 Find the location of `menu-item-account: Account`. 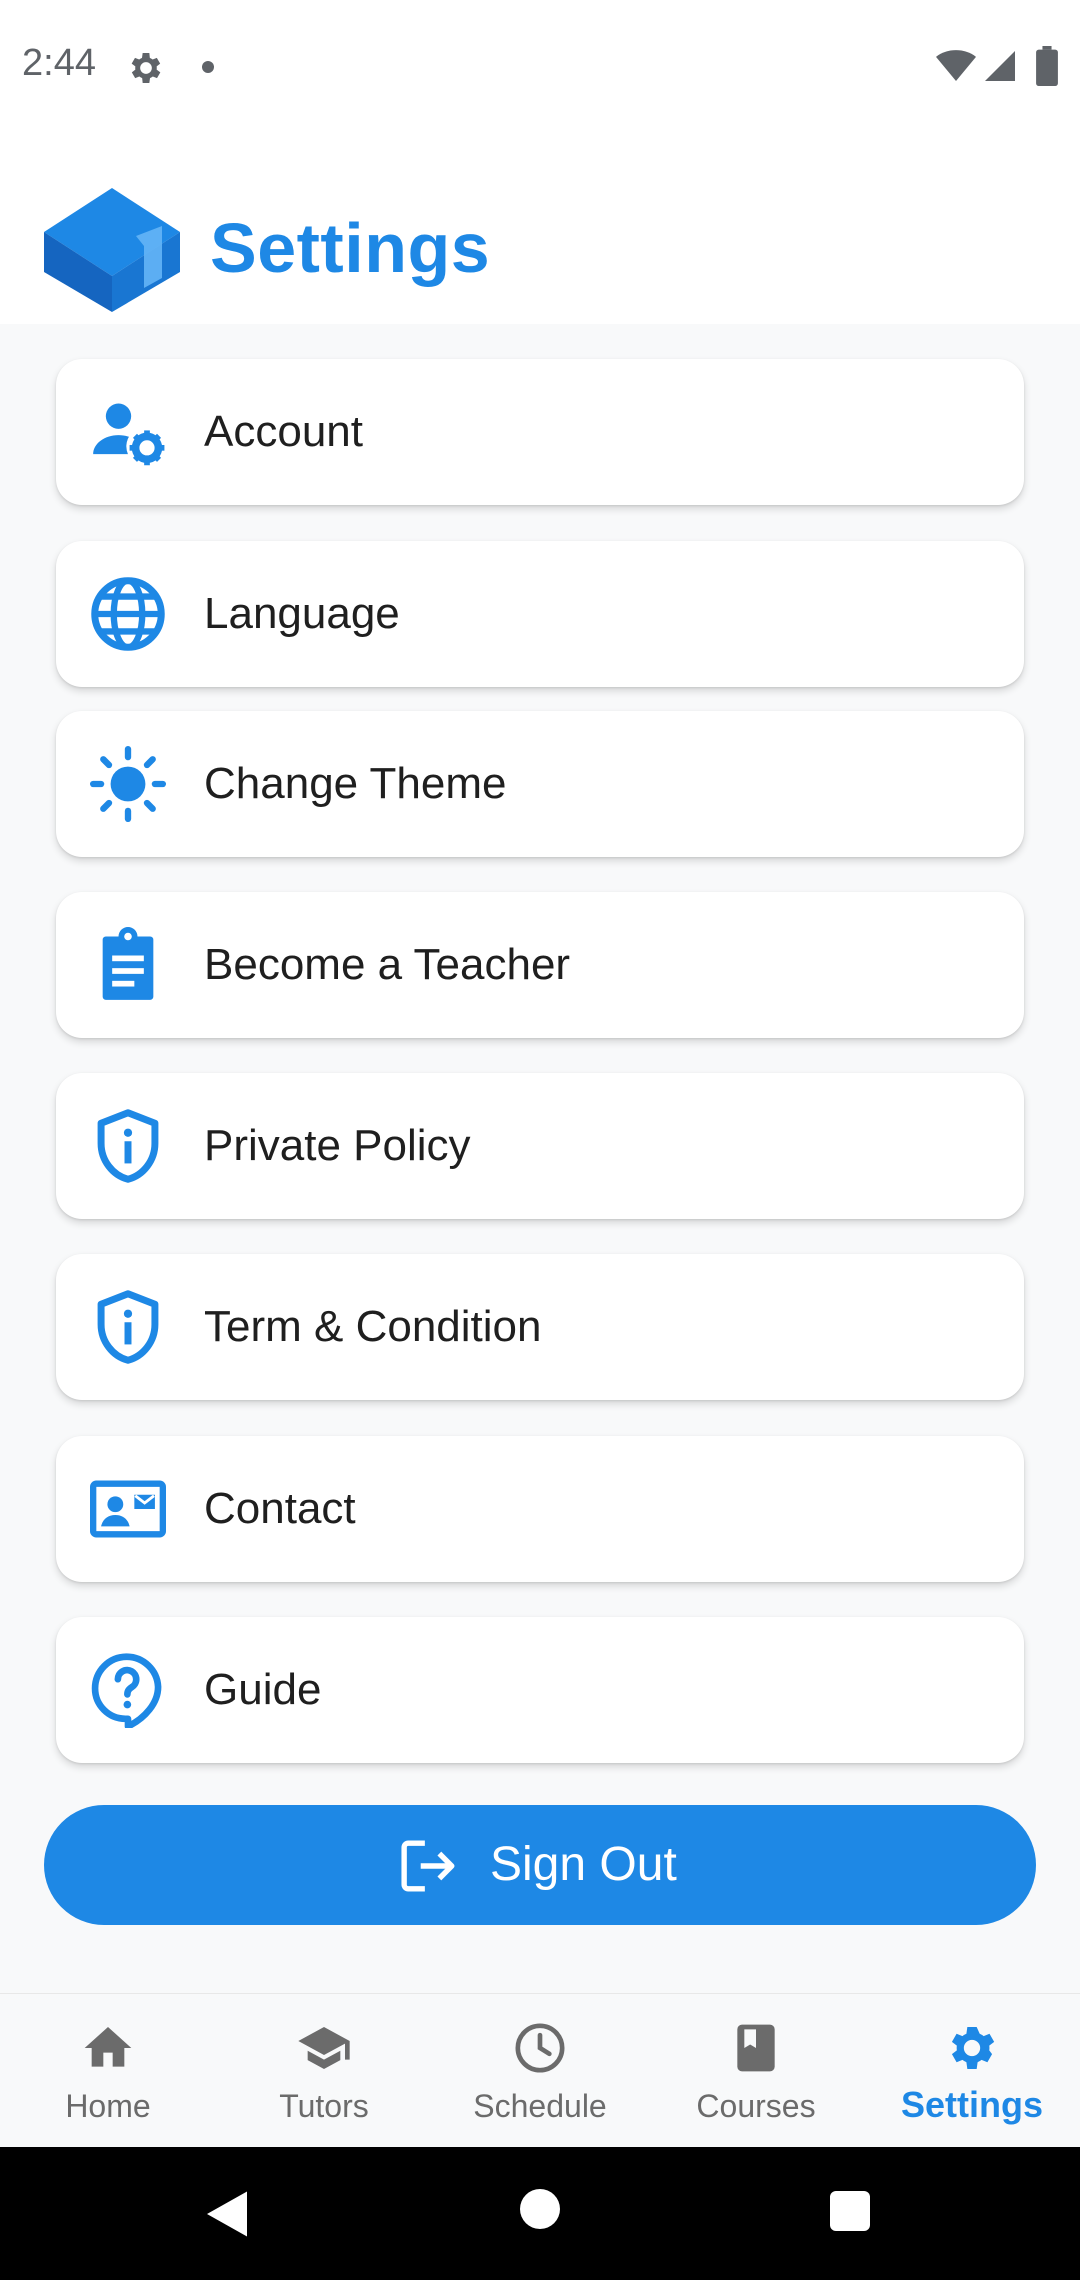

menu-item-account: Account is located at coordinates (540, 432).